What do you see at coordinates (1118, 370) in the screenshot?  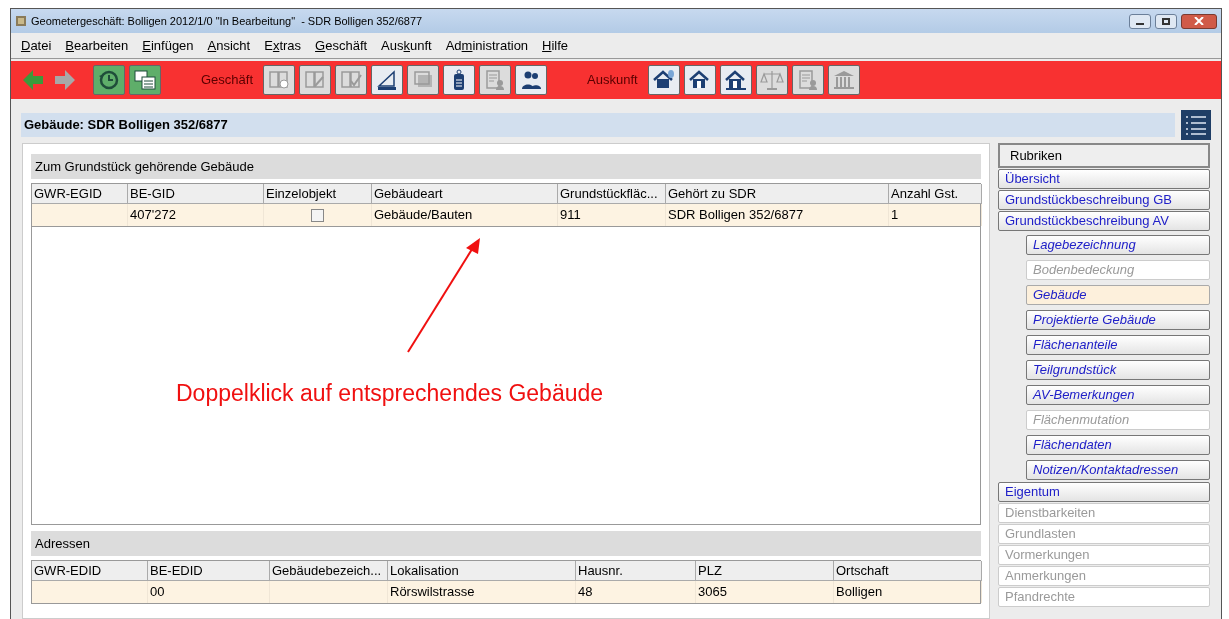 I see `category-item: Teilgrundstück` at bounding box center [1118, 370].